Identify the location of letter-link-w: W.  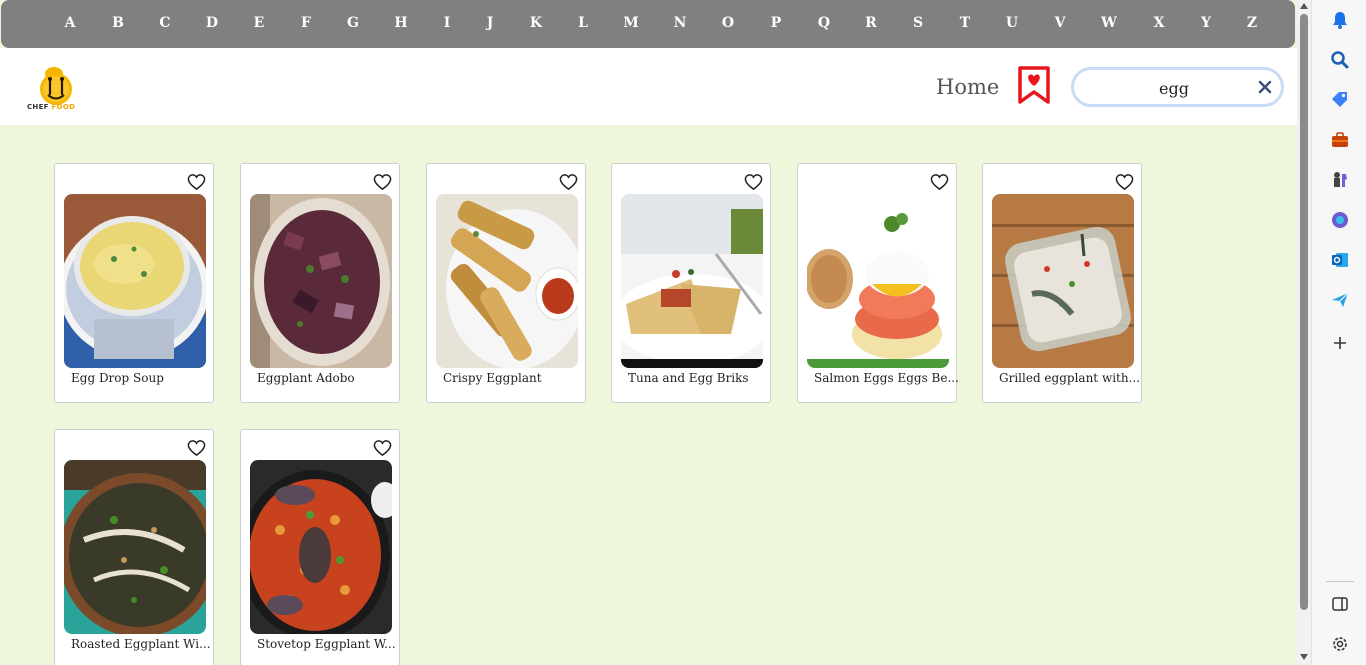
(1109, 23).